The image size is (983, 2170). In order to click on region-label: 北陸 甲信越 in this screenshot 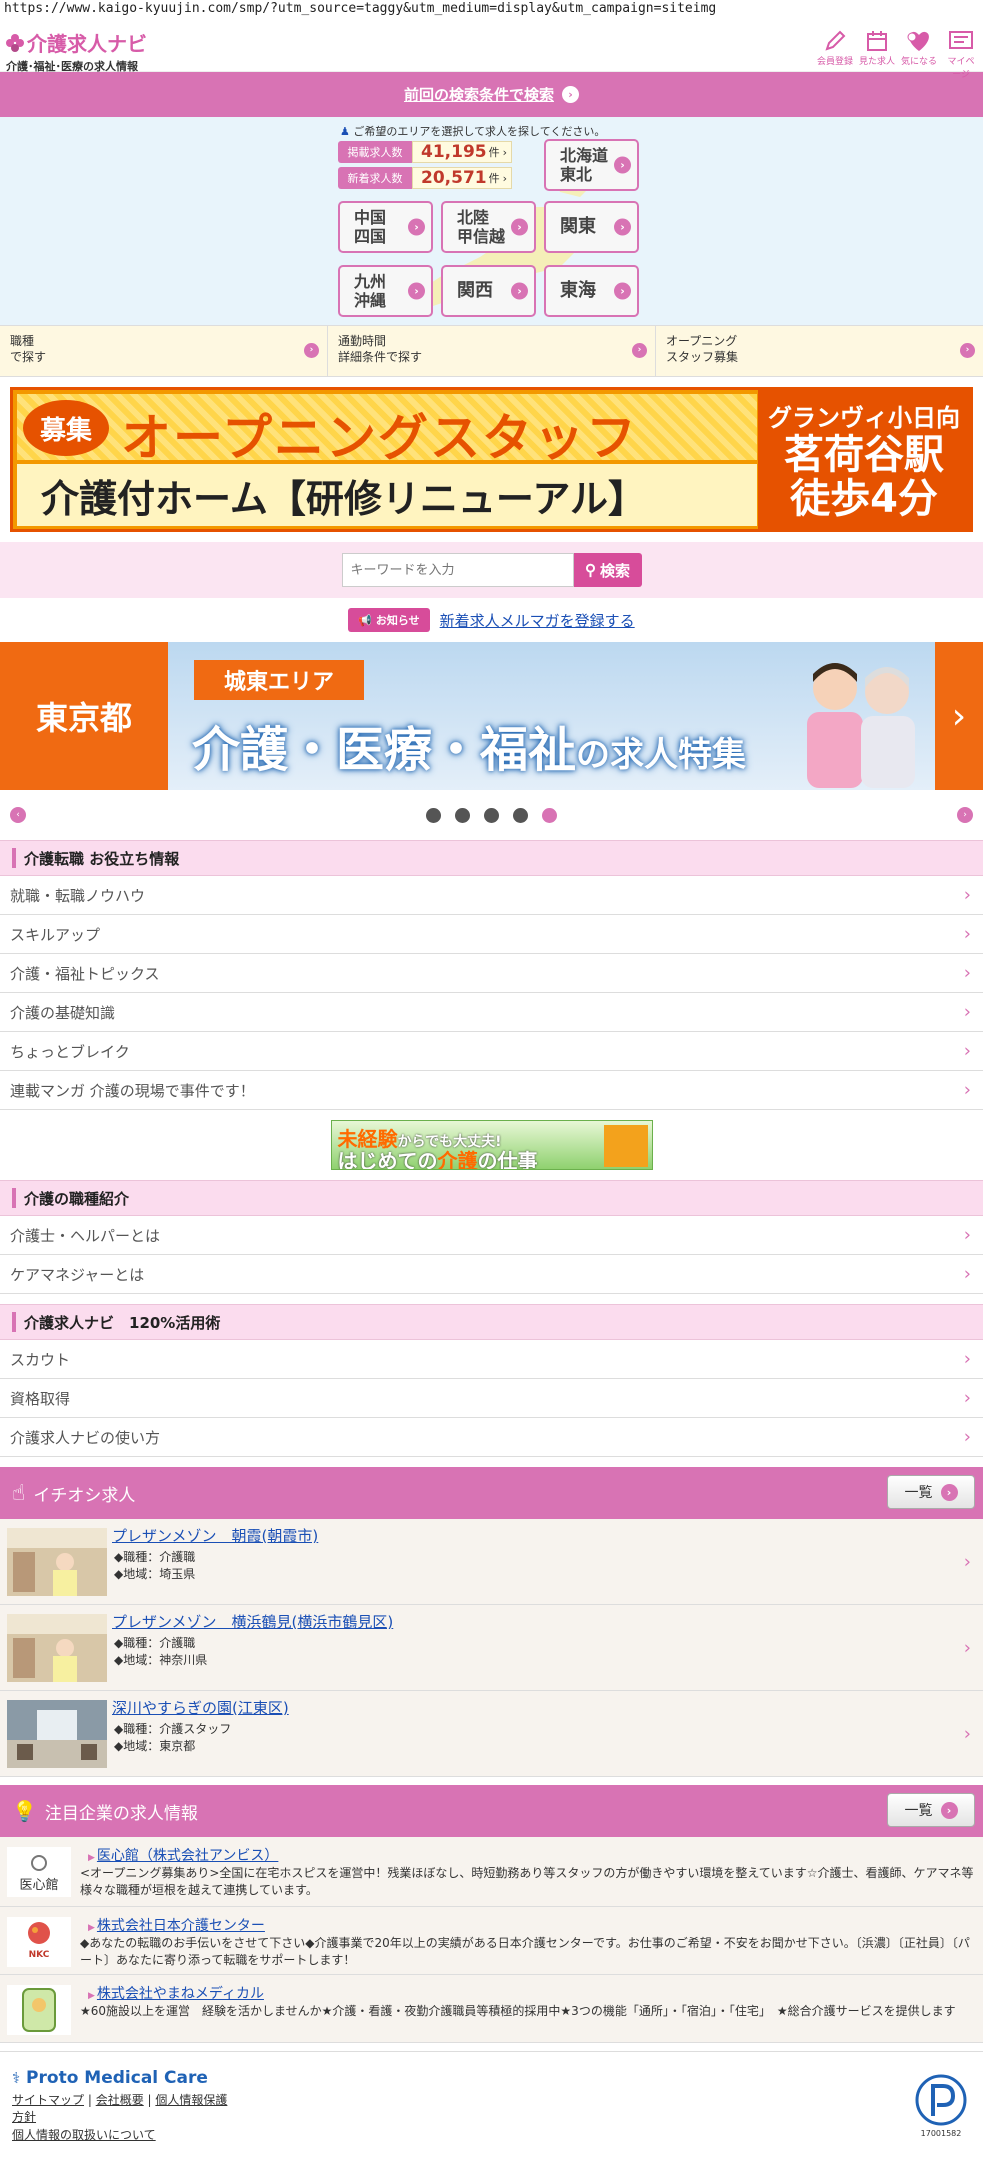, I will do `click(481, 226)`.